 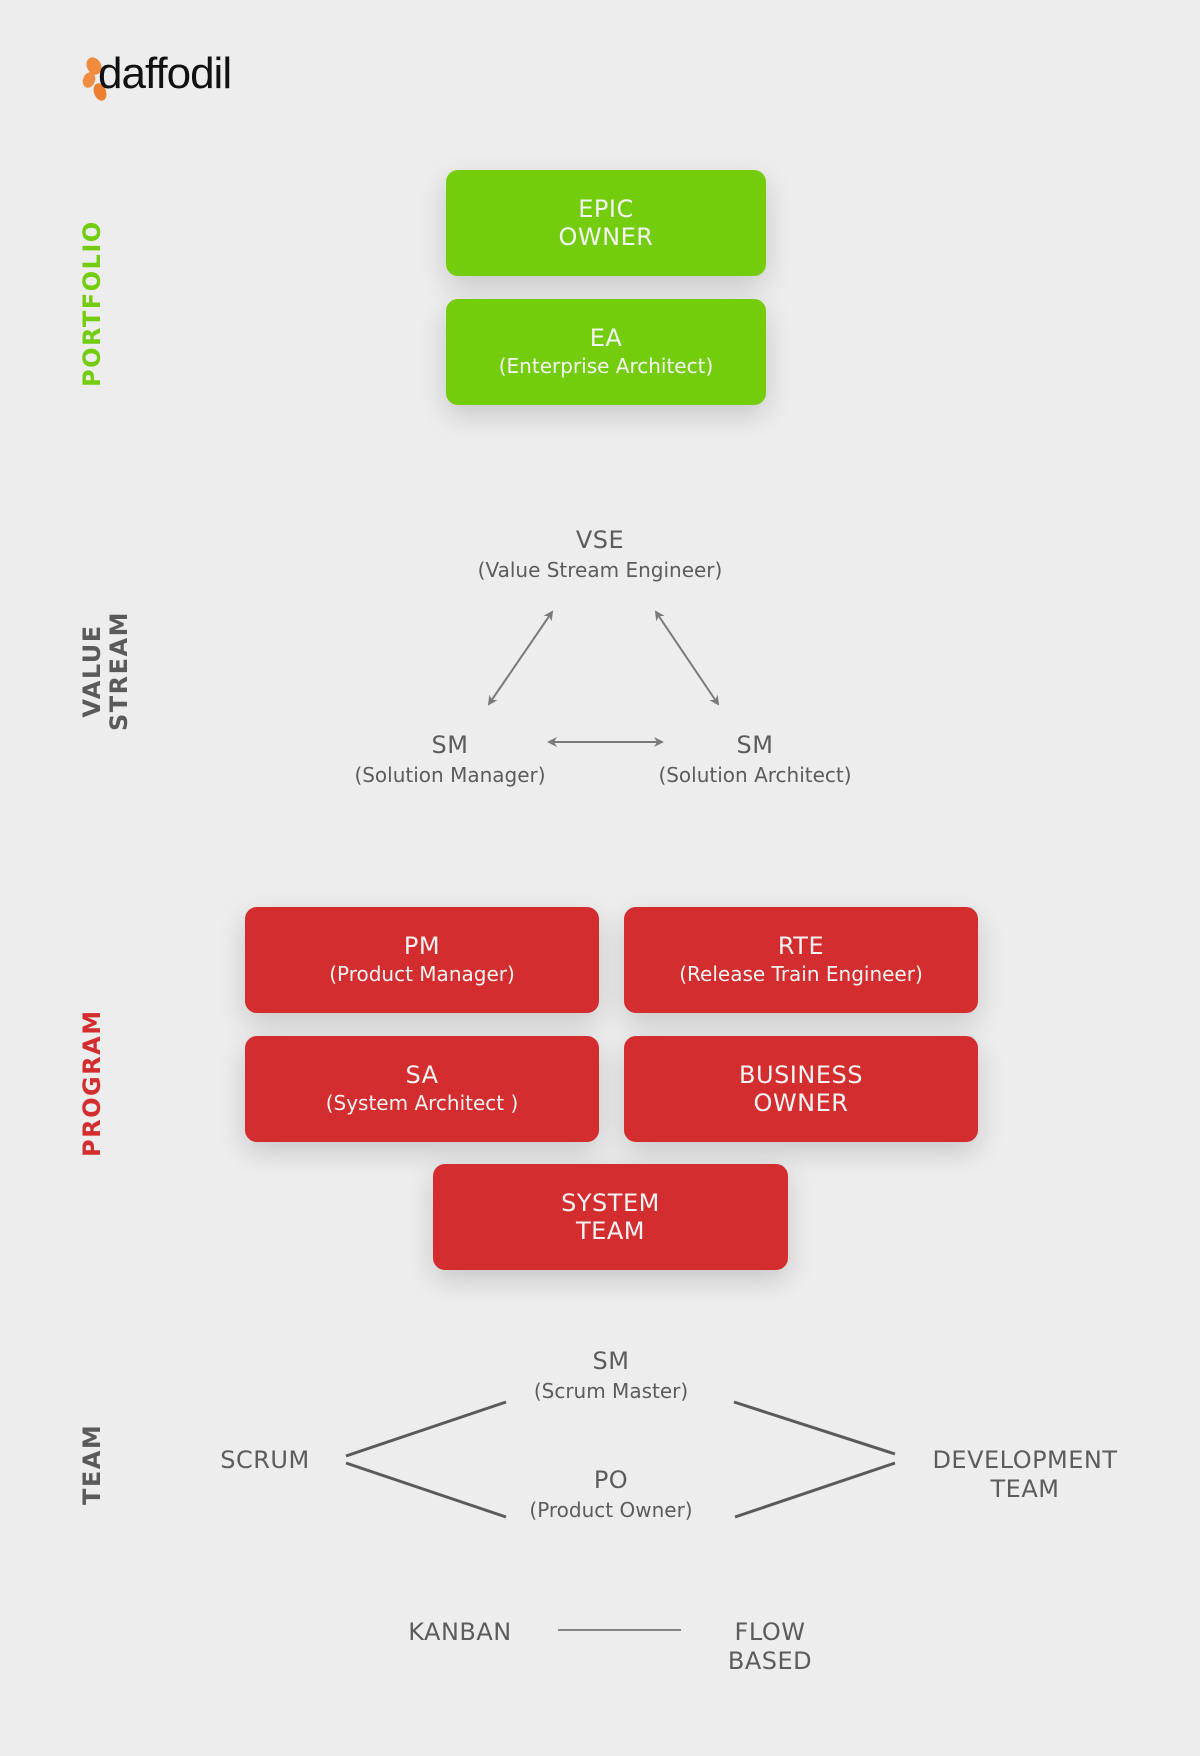 I want to click on role-box-product-manager: PM (Product Manager), so click(x=422, y=960).